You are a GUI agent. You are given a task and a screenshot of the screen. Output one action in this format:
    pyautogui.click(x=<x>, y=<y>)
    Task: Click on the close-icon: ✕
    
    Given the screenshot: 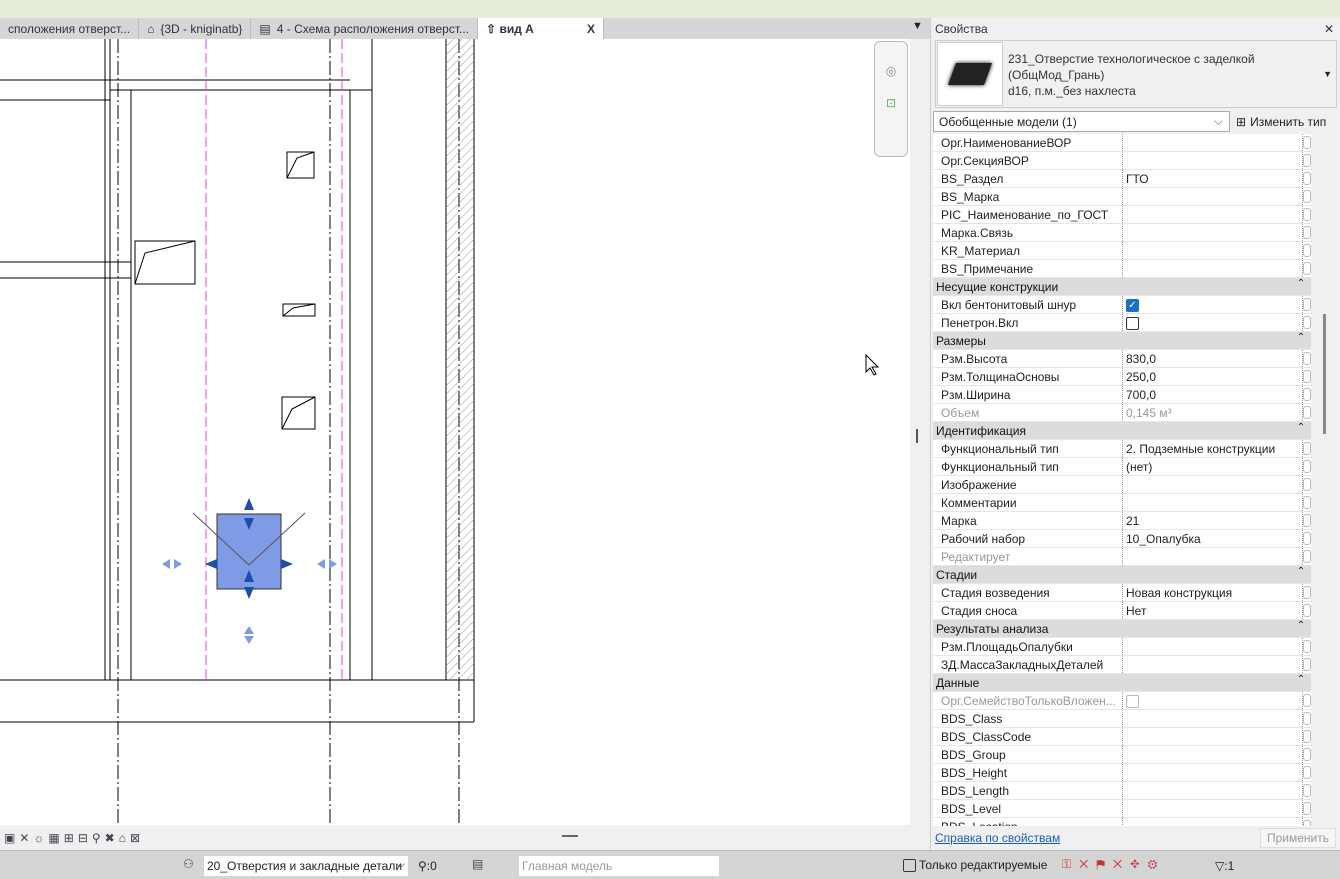 What is the action you would take?
    pyautogui.click(x=1329, y=29)
    